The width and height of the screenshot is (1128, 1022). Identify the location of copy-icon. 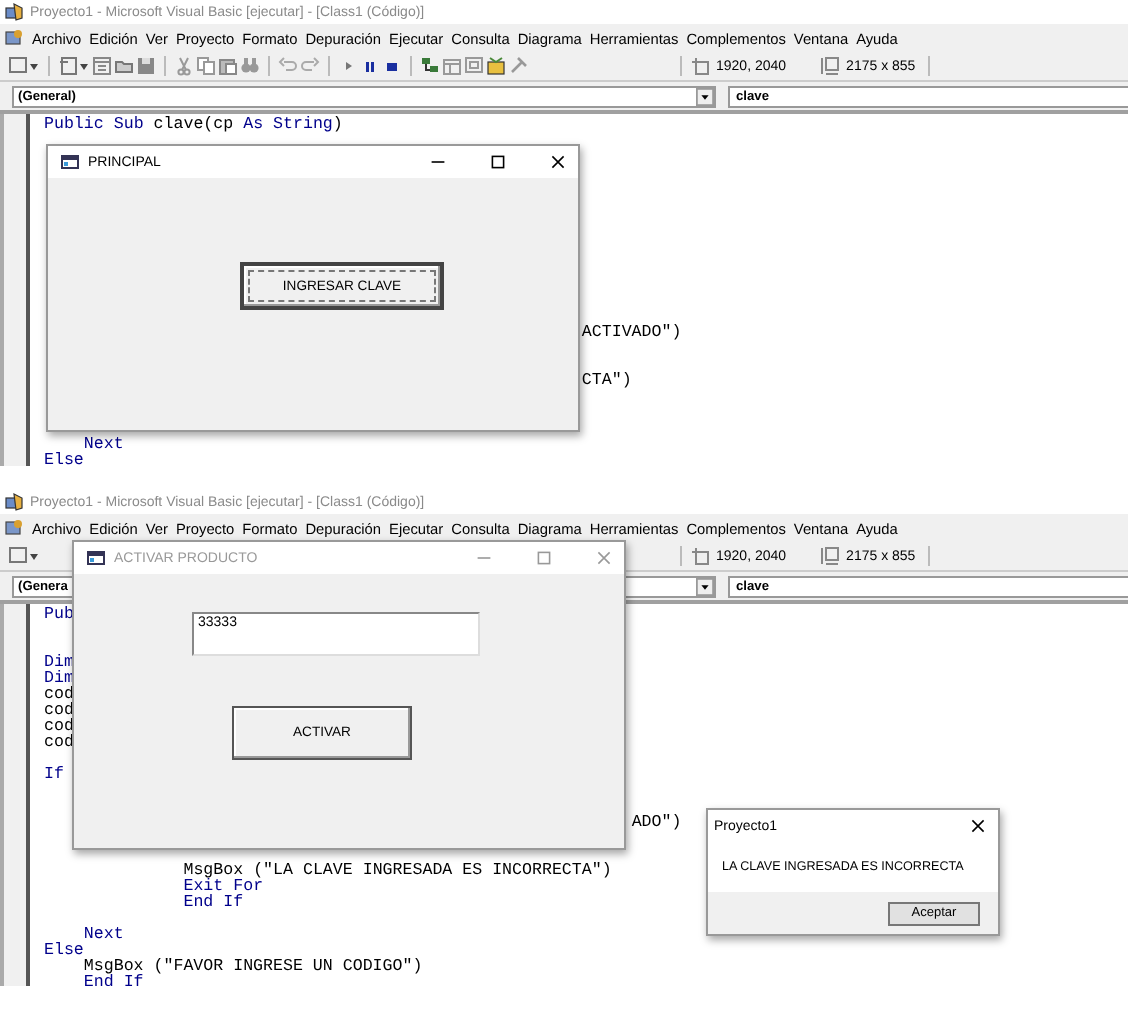
(206, 66).